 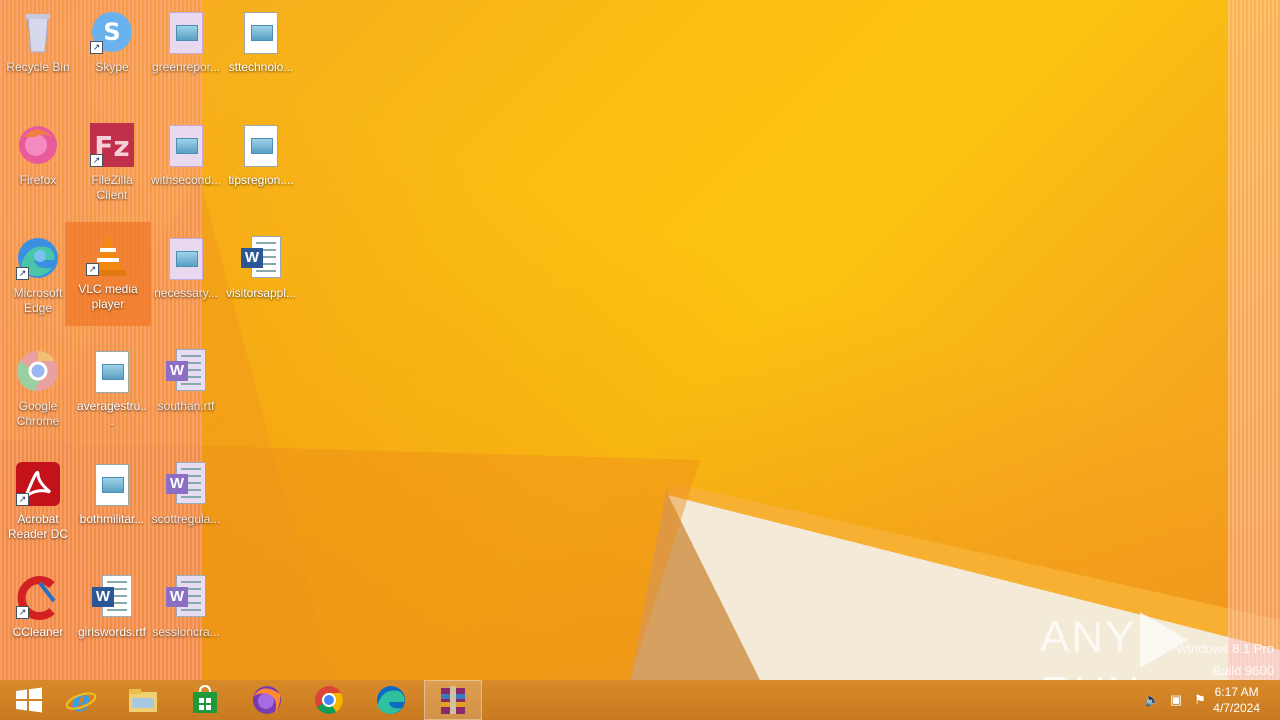 I want to click on desktop-icon-label: FileZilla Client, so click(x=112, y=187).